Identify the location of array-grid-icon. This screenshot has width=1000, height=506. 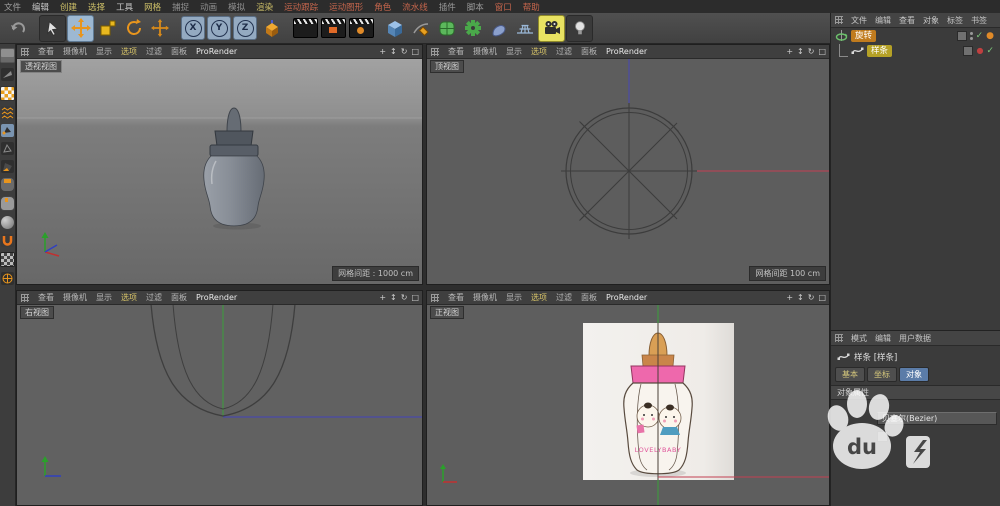
(524, 28).